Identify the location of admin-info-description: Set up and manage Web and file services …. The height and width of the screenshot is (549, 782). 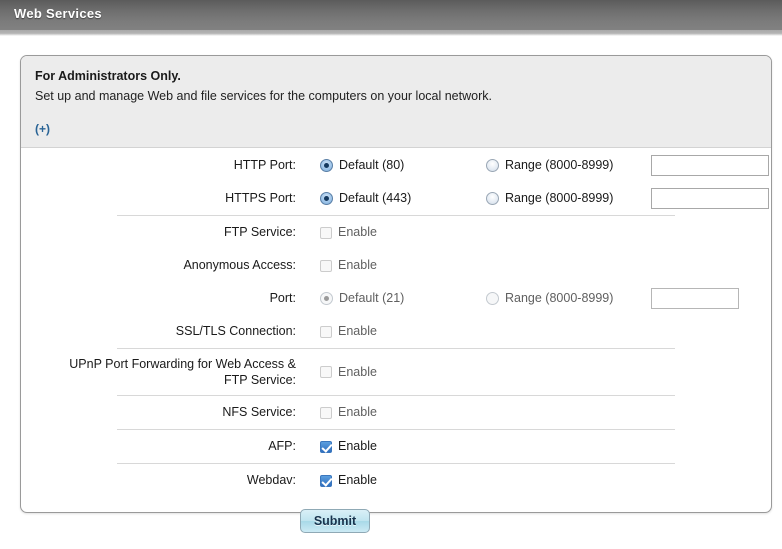
(263, 96).